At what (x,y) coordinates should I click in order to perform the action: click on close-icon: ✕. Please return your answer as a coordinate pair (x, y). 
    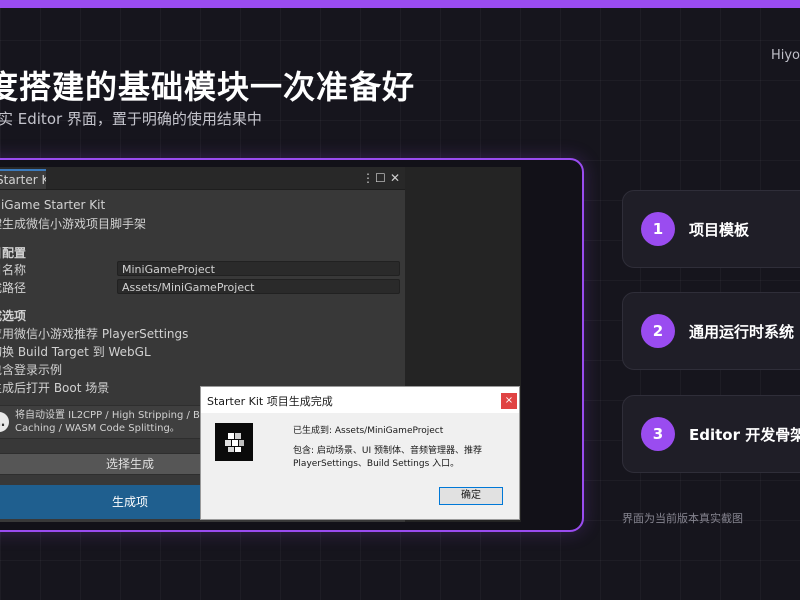
    Looking at the image, I should click on (395, 178).